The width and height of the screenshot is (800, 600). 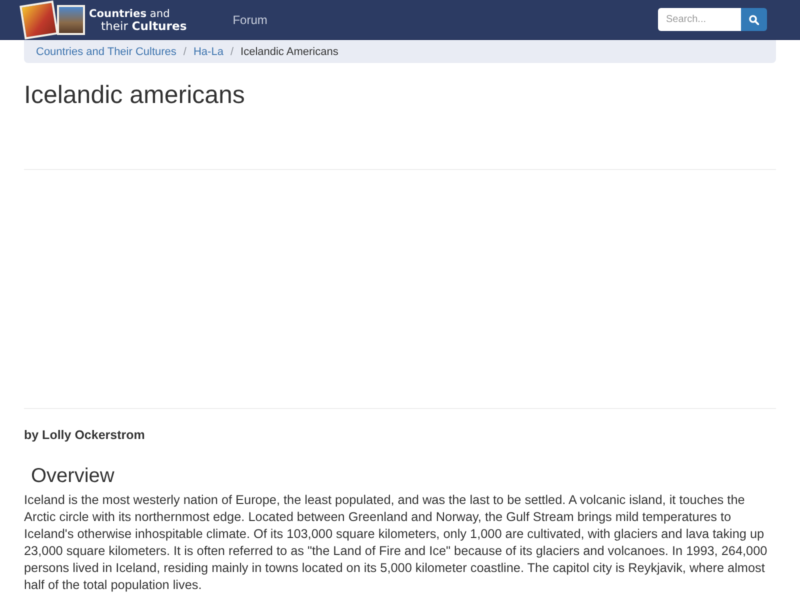 What do you see at coordinates (208, 52) in the screenshot?
I see `breadcrumb-link: Ha-La` at bounding box center [208, 52].